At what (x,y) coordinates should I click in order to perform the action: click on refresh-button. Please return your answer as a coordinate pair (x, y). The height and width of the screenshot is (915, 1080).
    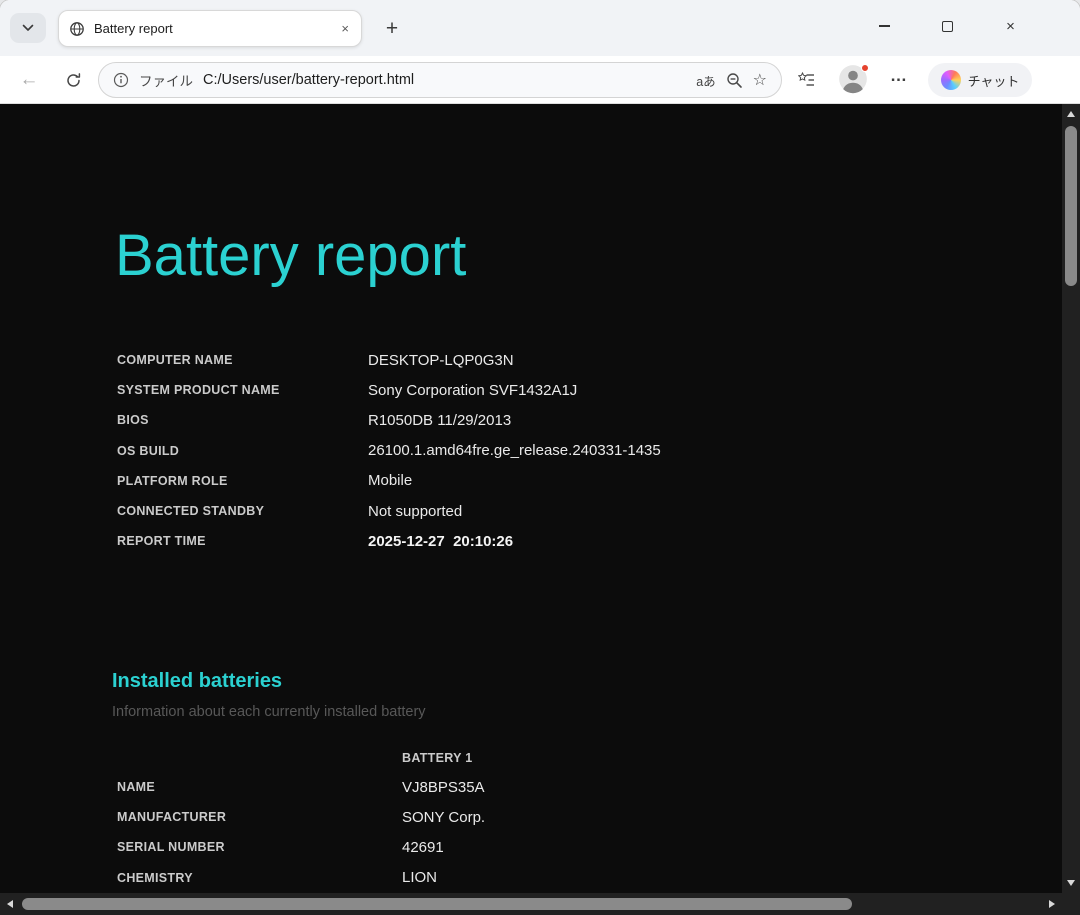
    Looking at the image, I should click on (73, 80).